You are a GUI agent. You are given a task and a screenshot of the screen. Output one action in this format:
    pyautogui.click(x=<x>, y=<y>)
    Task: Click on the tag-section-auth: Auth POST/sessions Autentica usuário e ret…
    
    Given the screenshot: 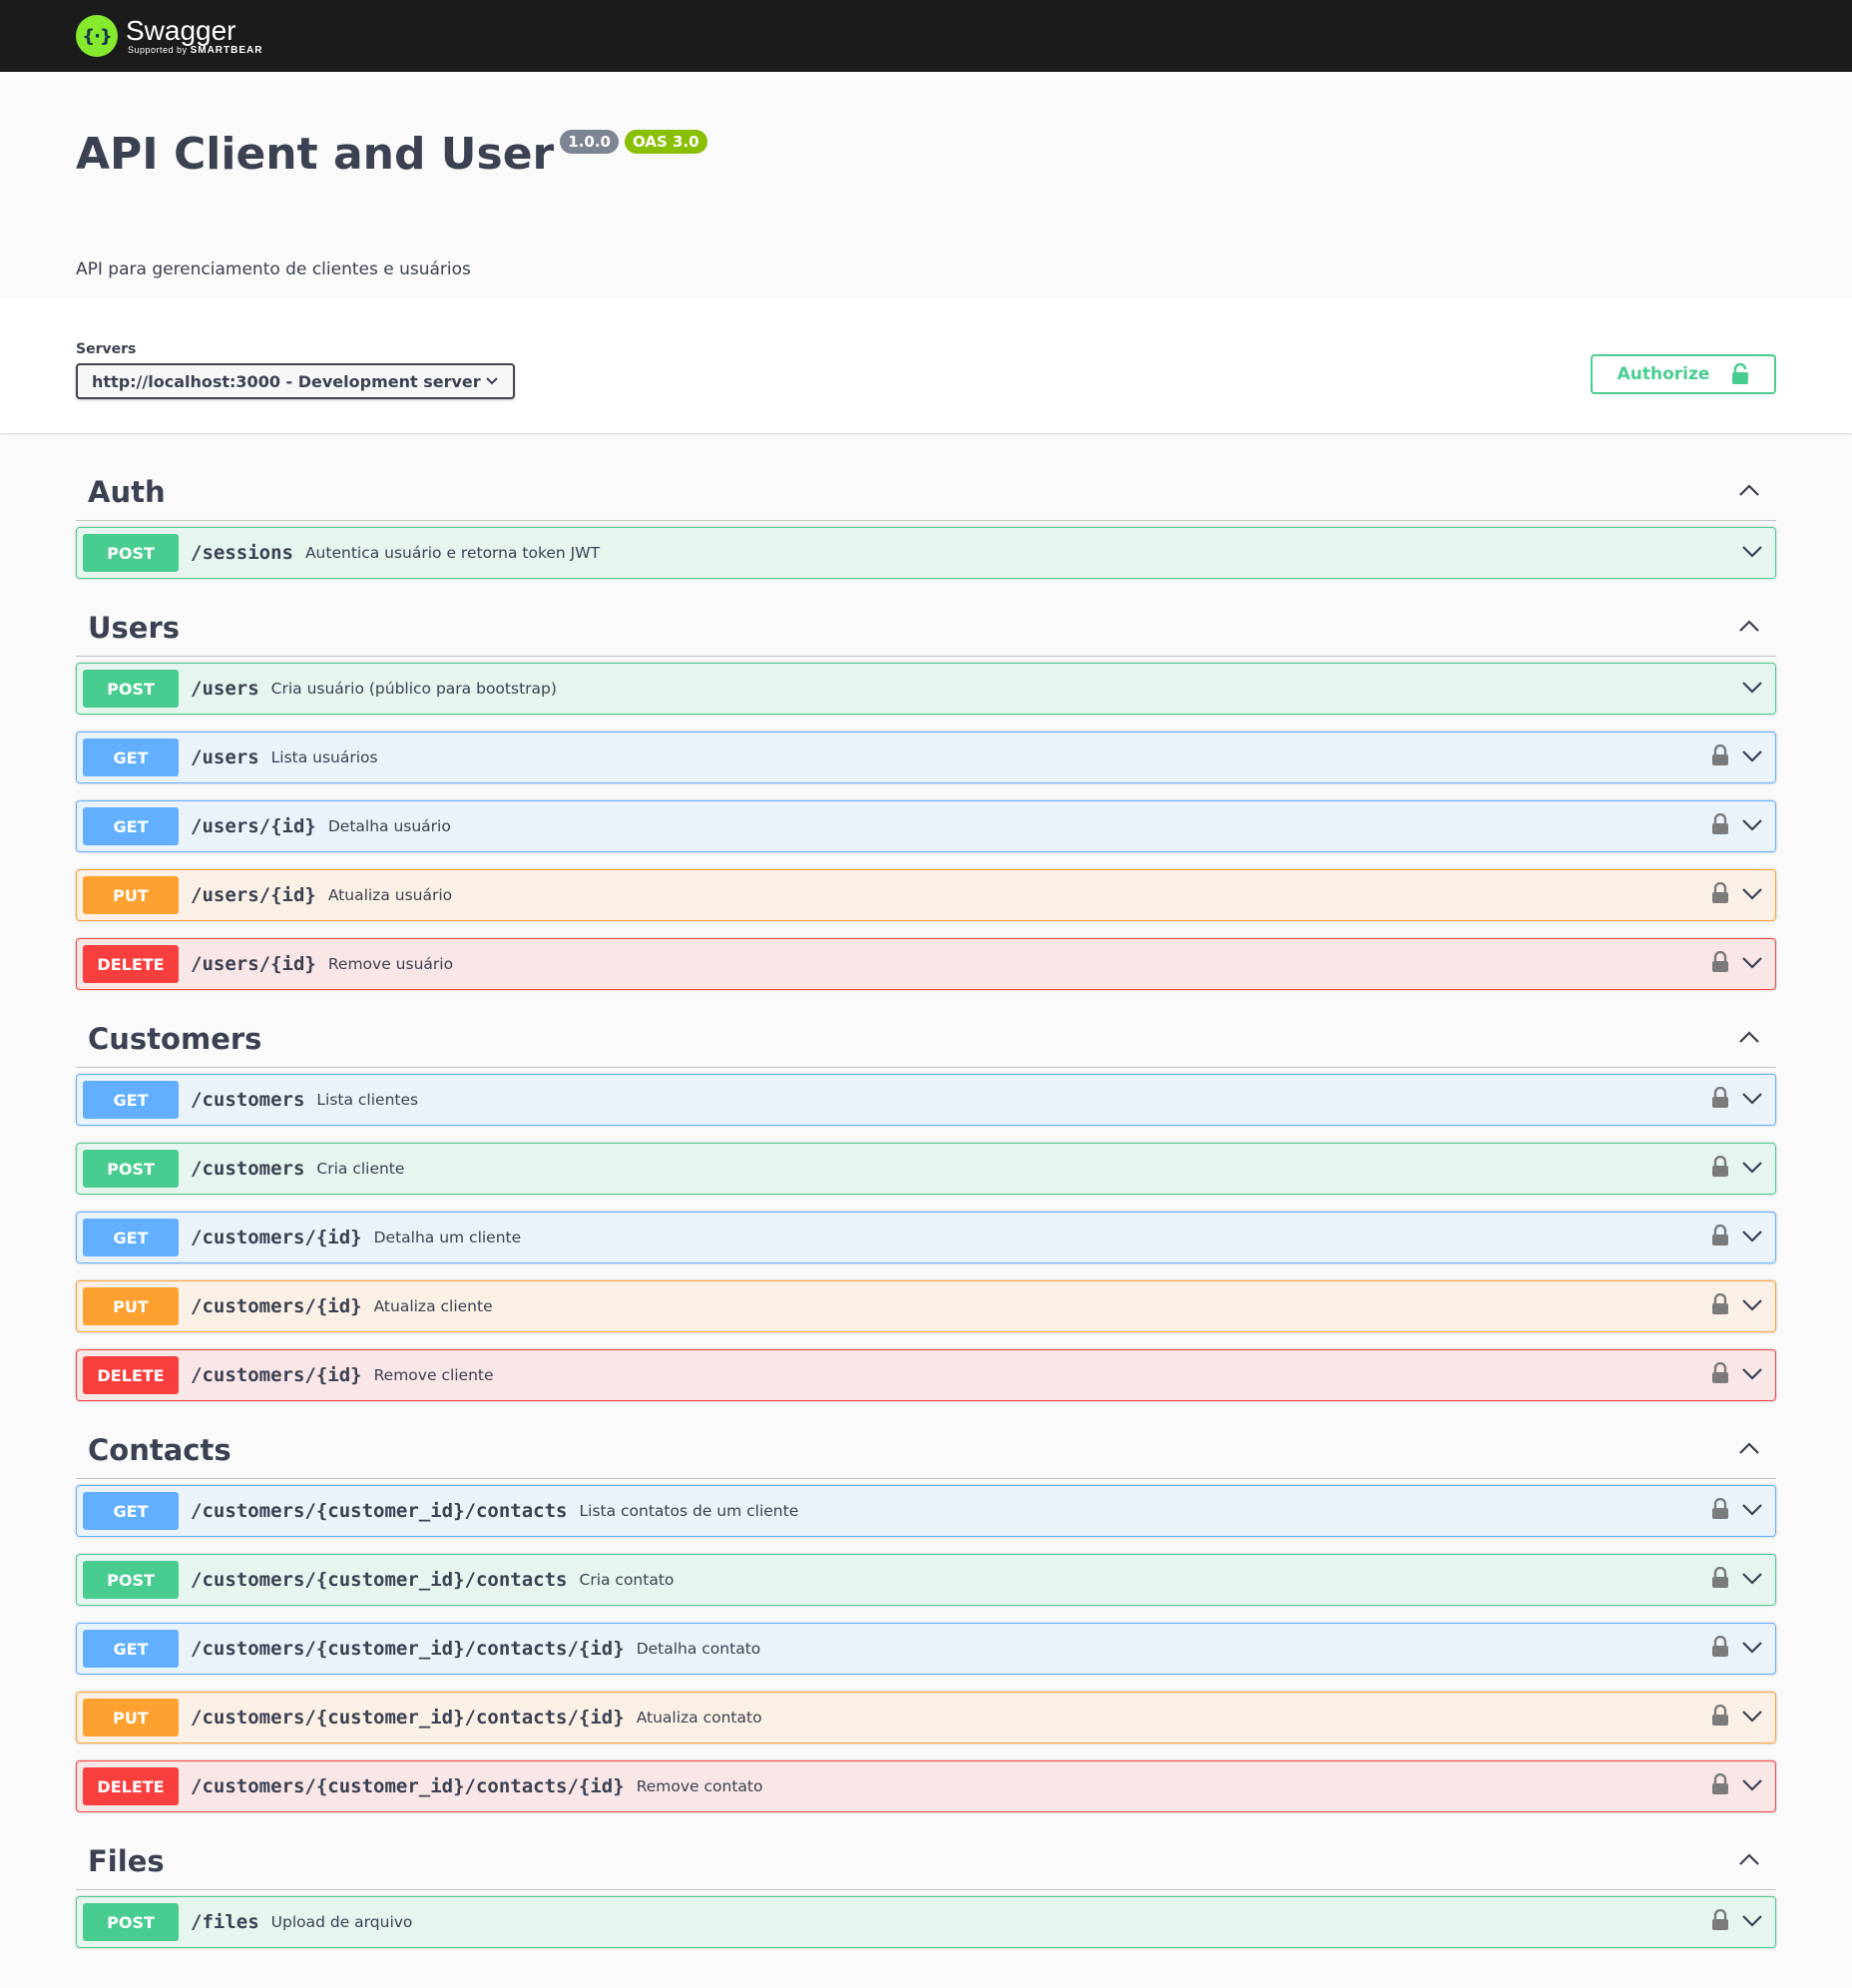 What is the action you would take?
    pyautogui.click(x=926, y=521)
    